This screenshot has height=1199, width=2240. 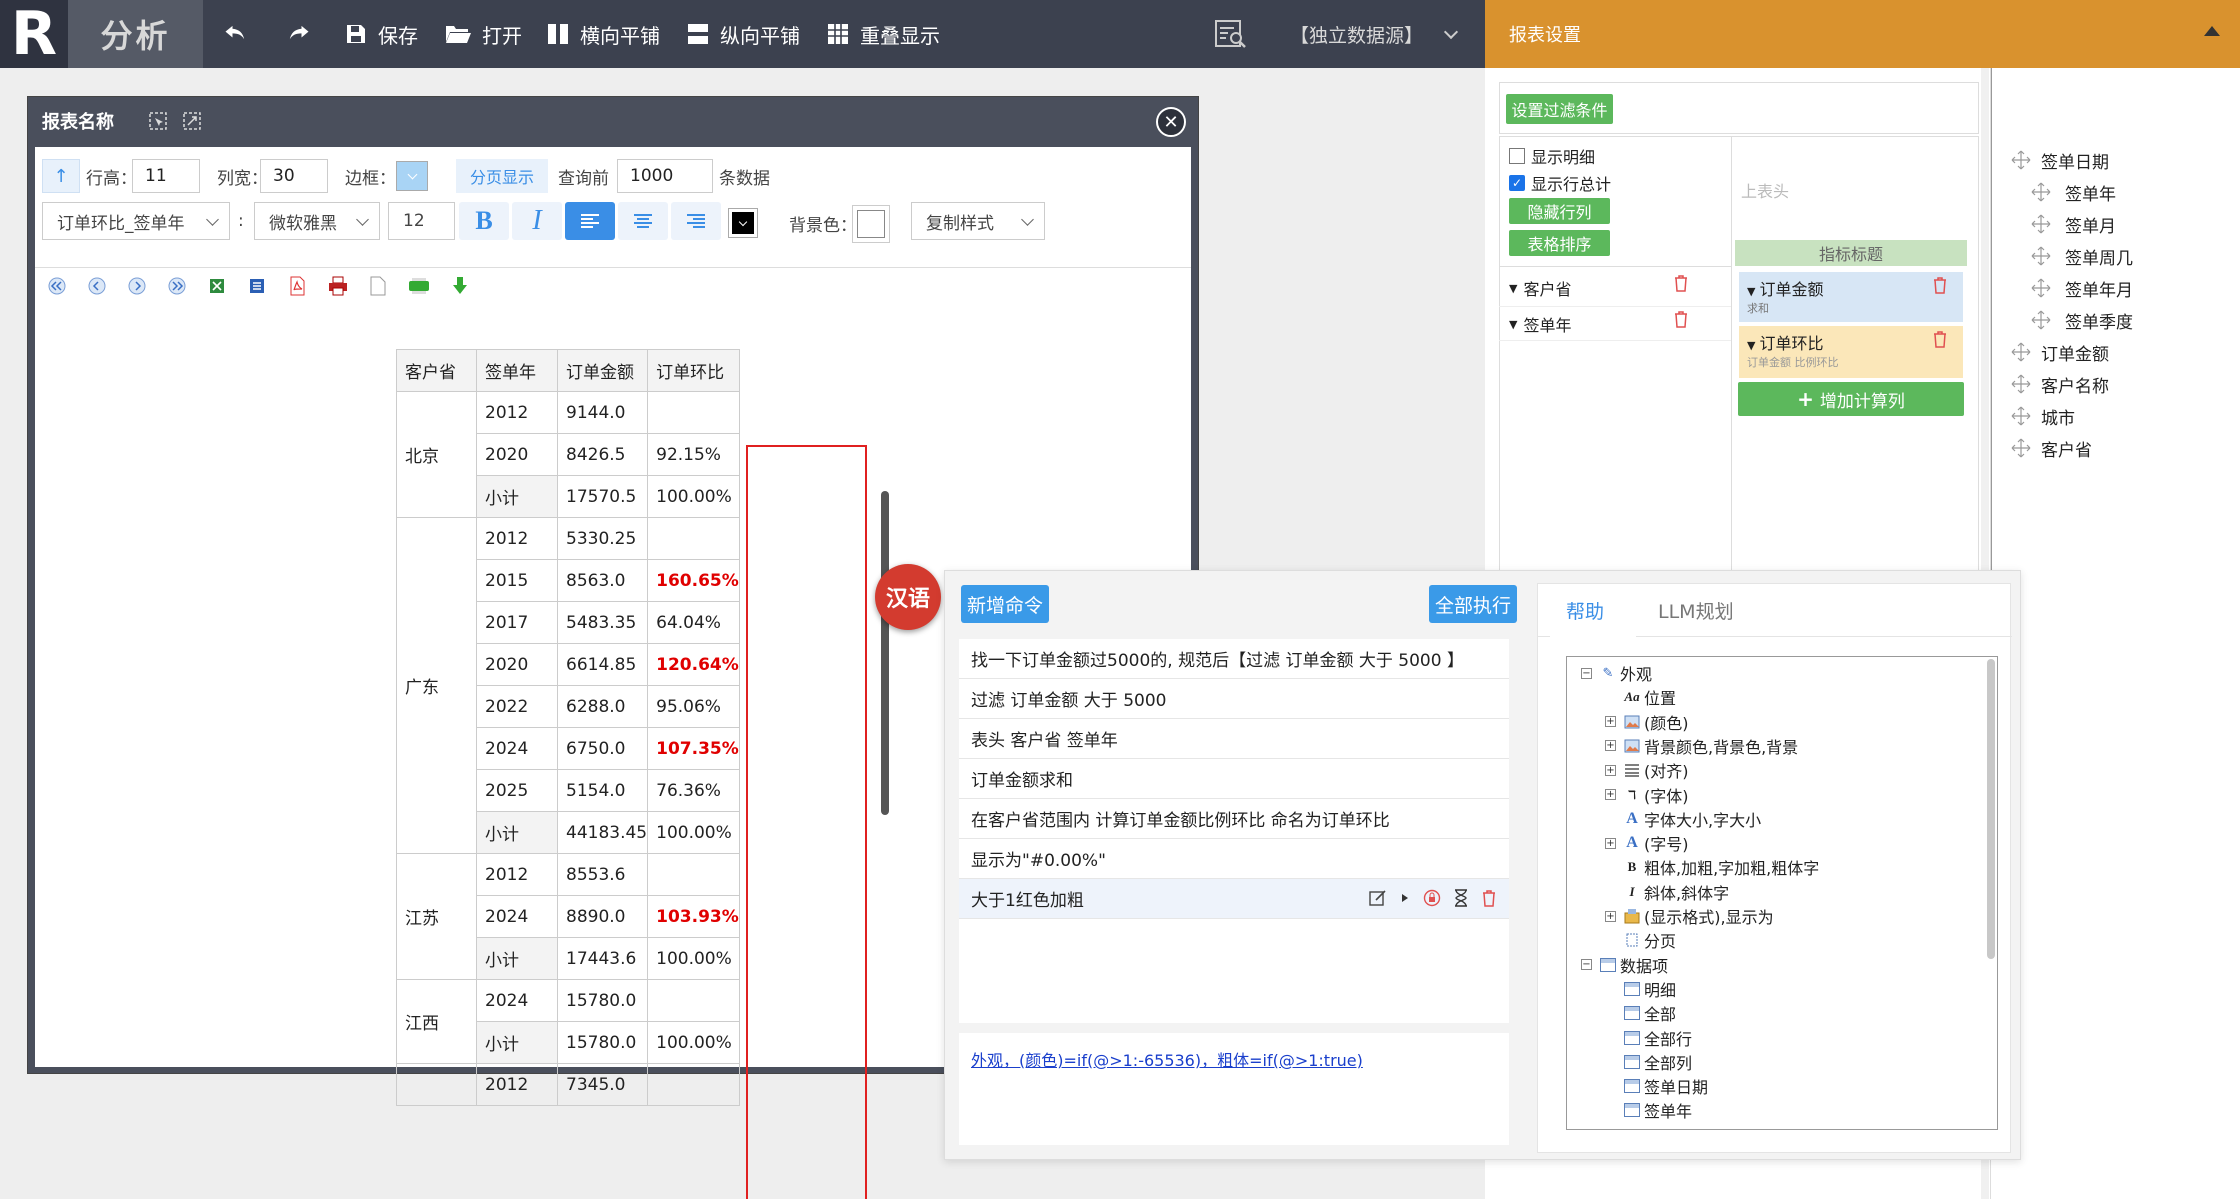 I want to click on field-item: 客户名称, so click(x=2060, y=384).